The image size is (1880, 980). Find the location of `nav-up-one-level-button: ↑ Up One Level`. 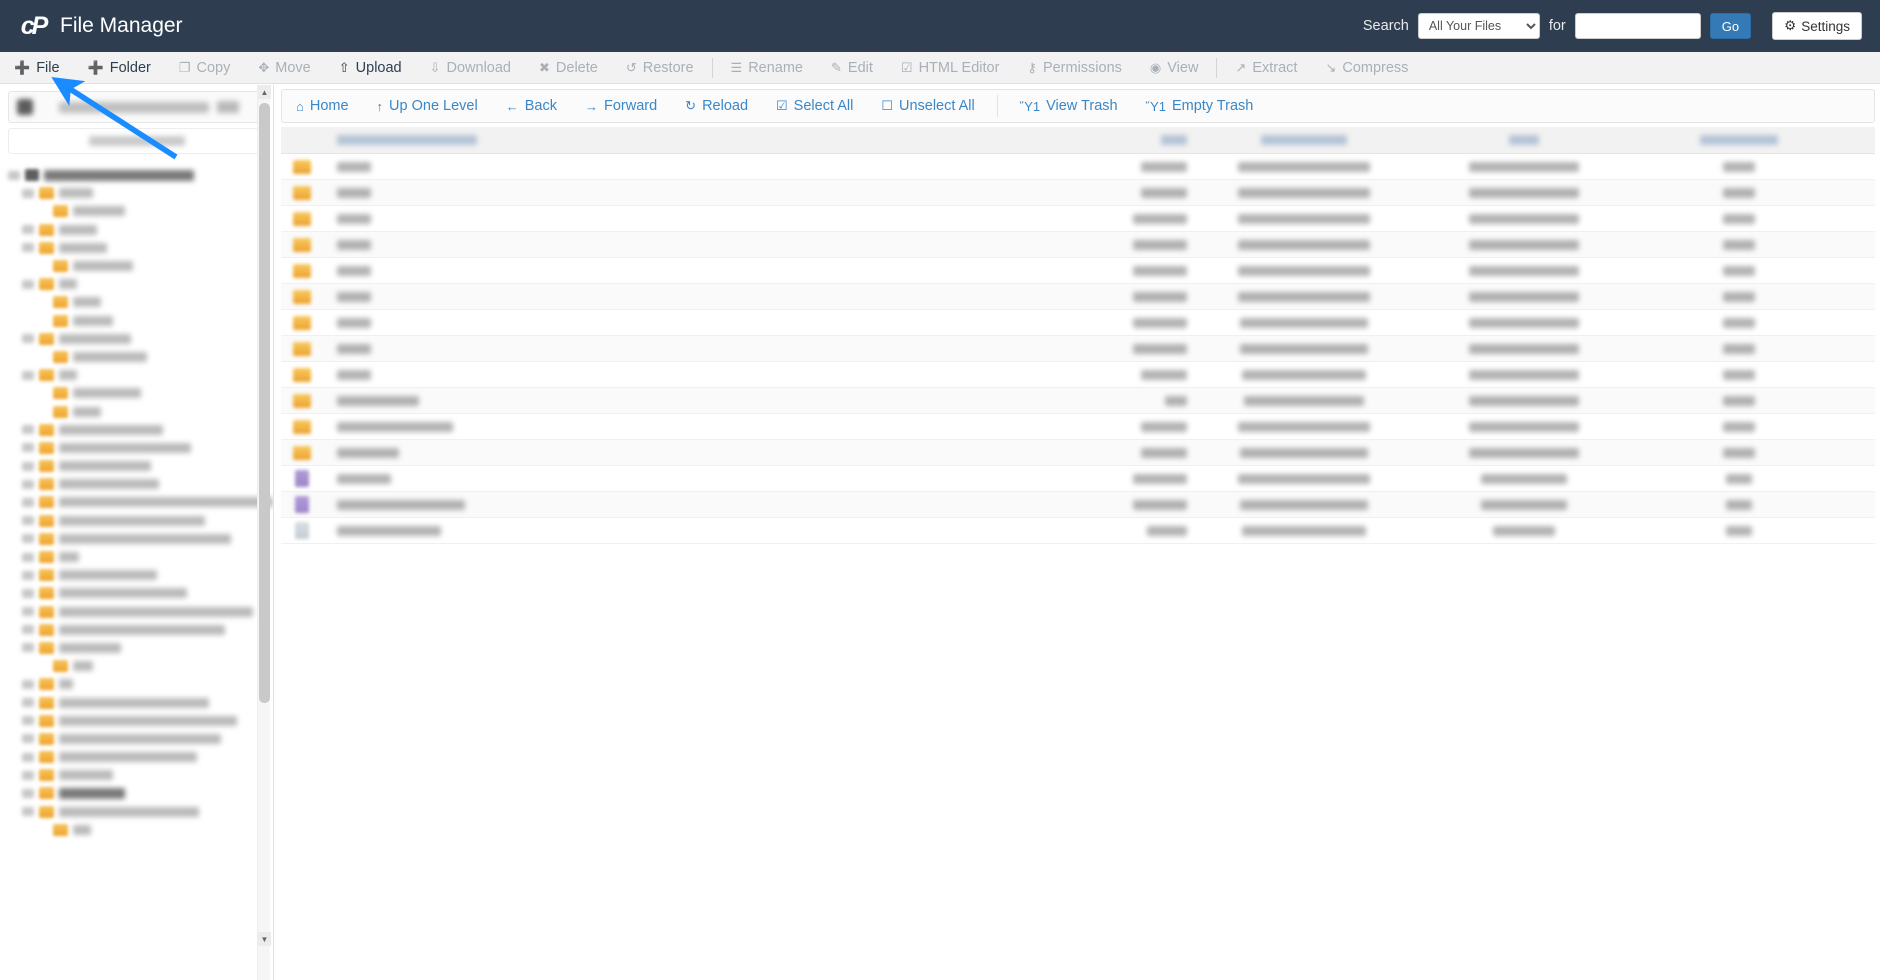

nav-up-one-level-button: ↑ Up One Level is located at coordinates (427, 106).